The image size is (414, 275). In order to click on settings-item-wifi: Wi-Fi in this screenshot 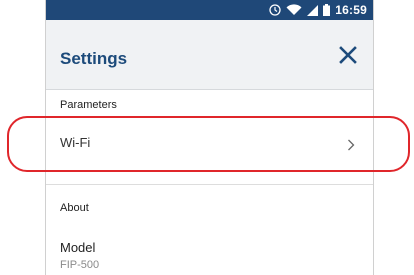, I will do `click(209, 144)`.